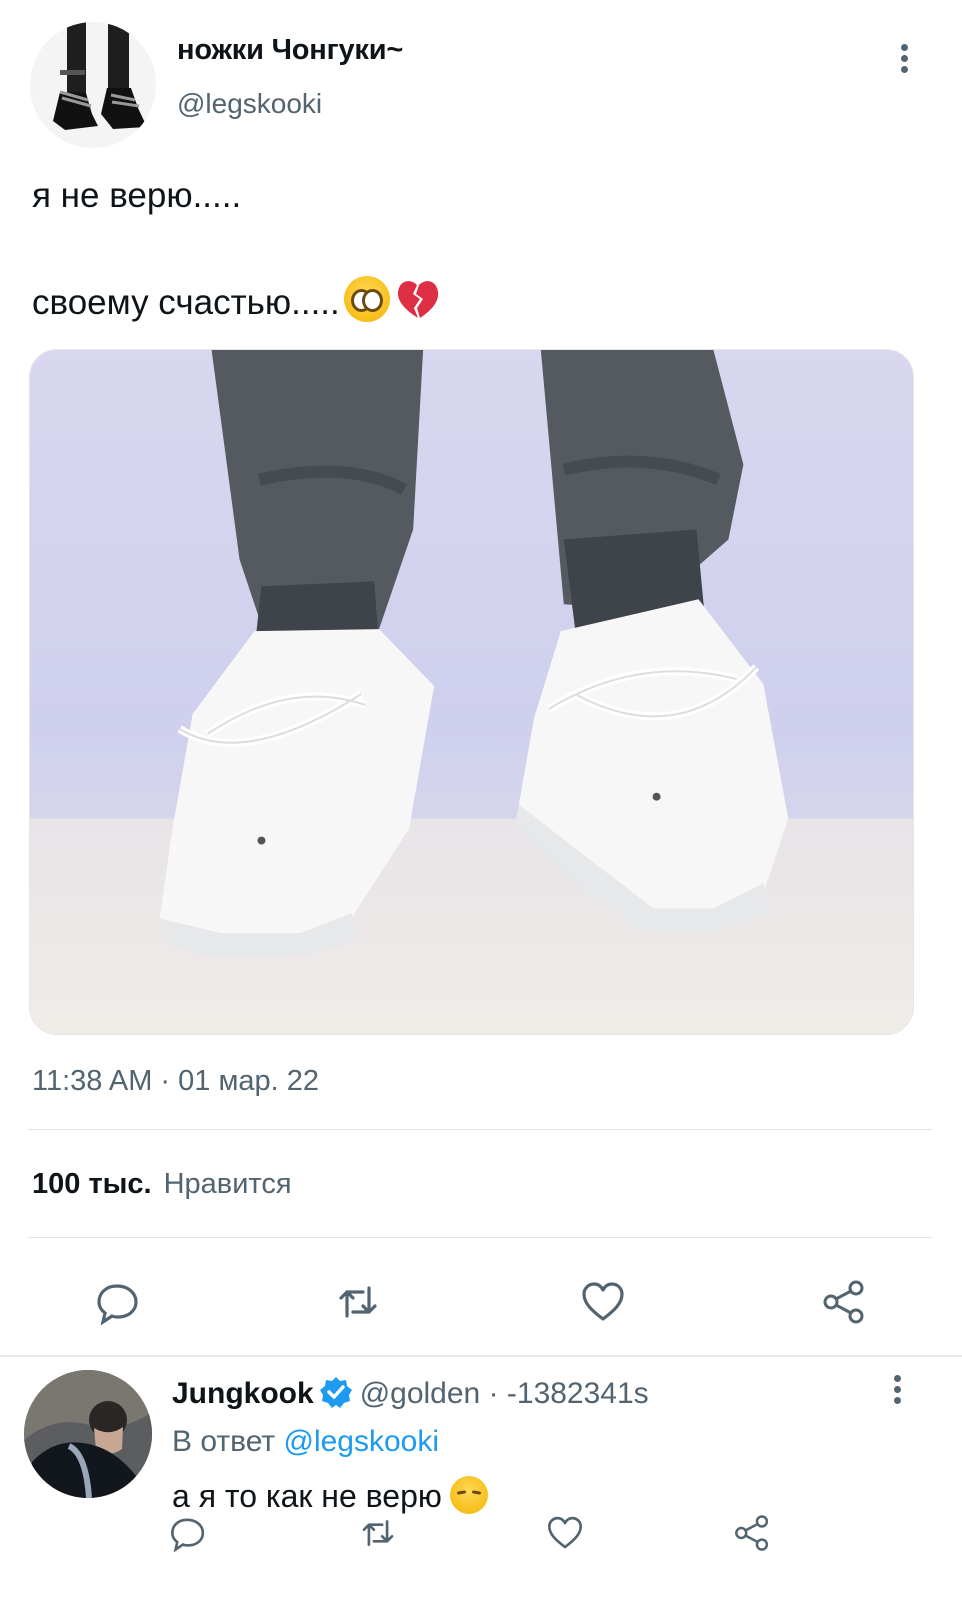 This screenshot has width=962, height=1600. I want to click on portrait-icon, so click(88, 1434).